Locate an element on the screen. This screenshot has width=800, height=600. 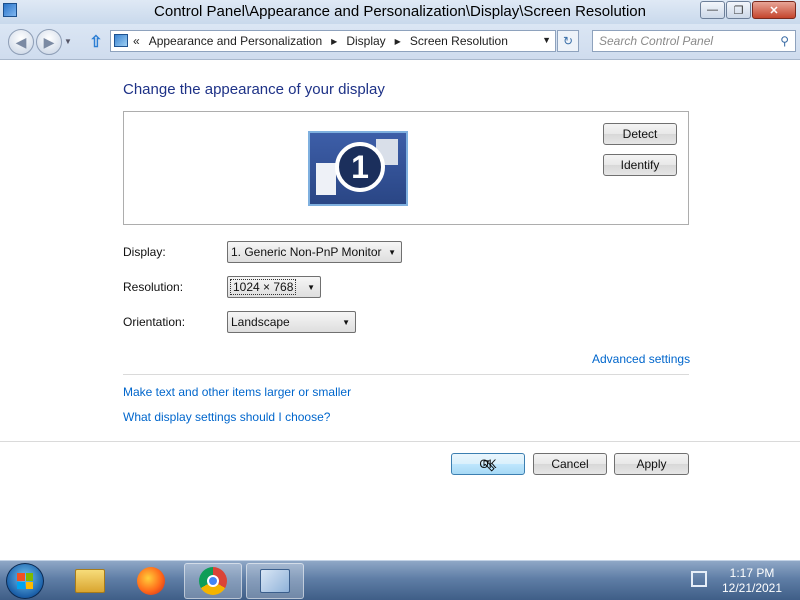
resolution-select: 1024 × 768 ▼ is located at coordinates (274, 287).